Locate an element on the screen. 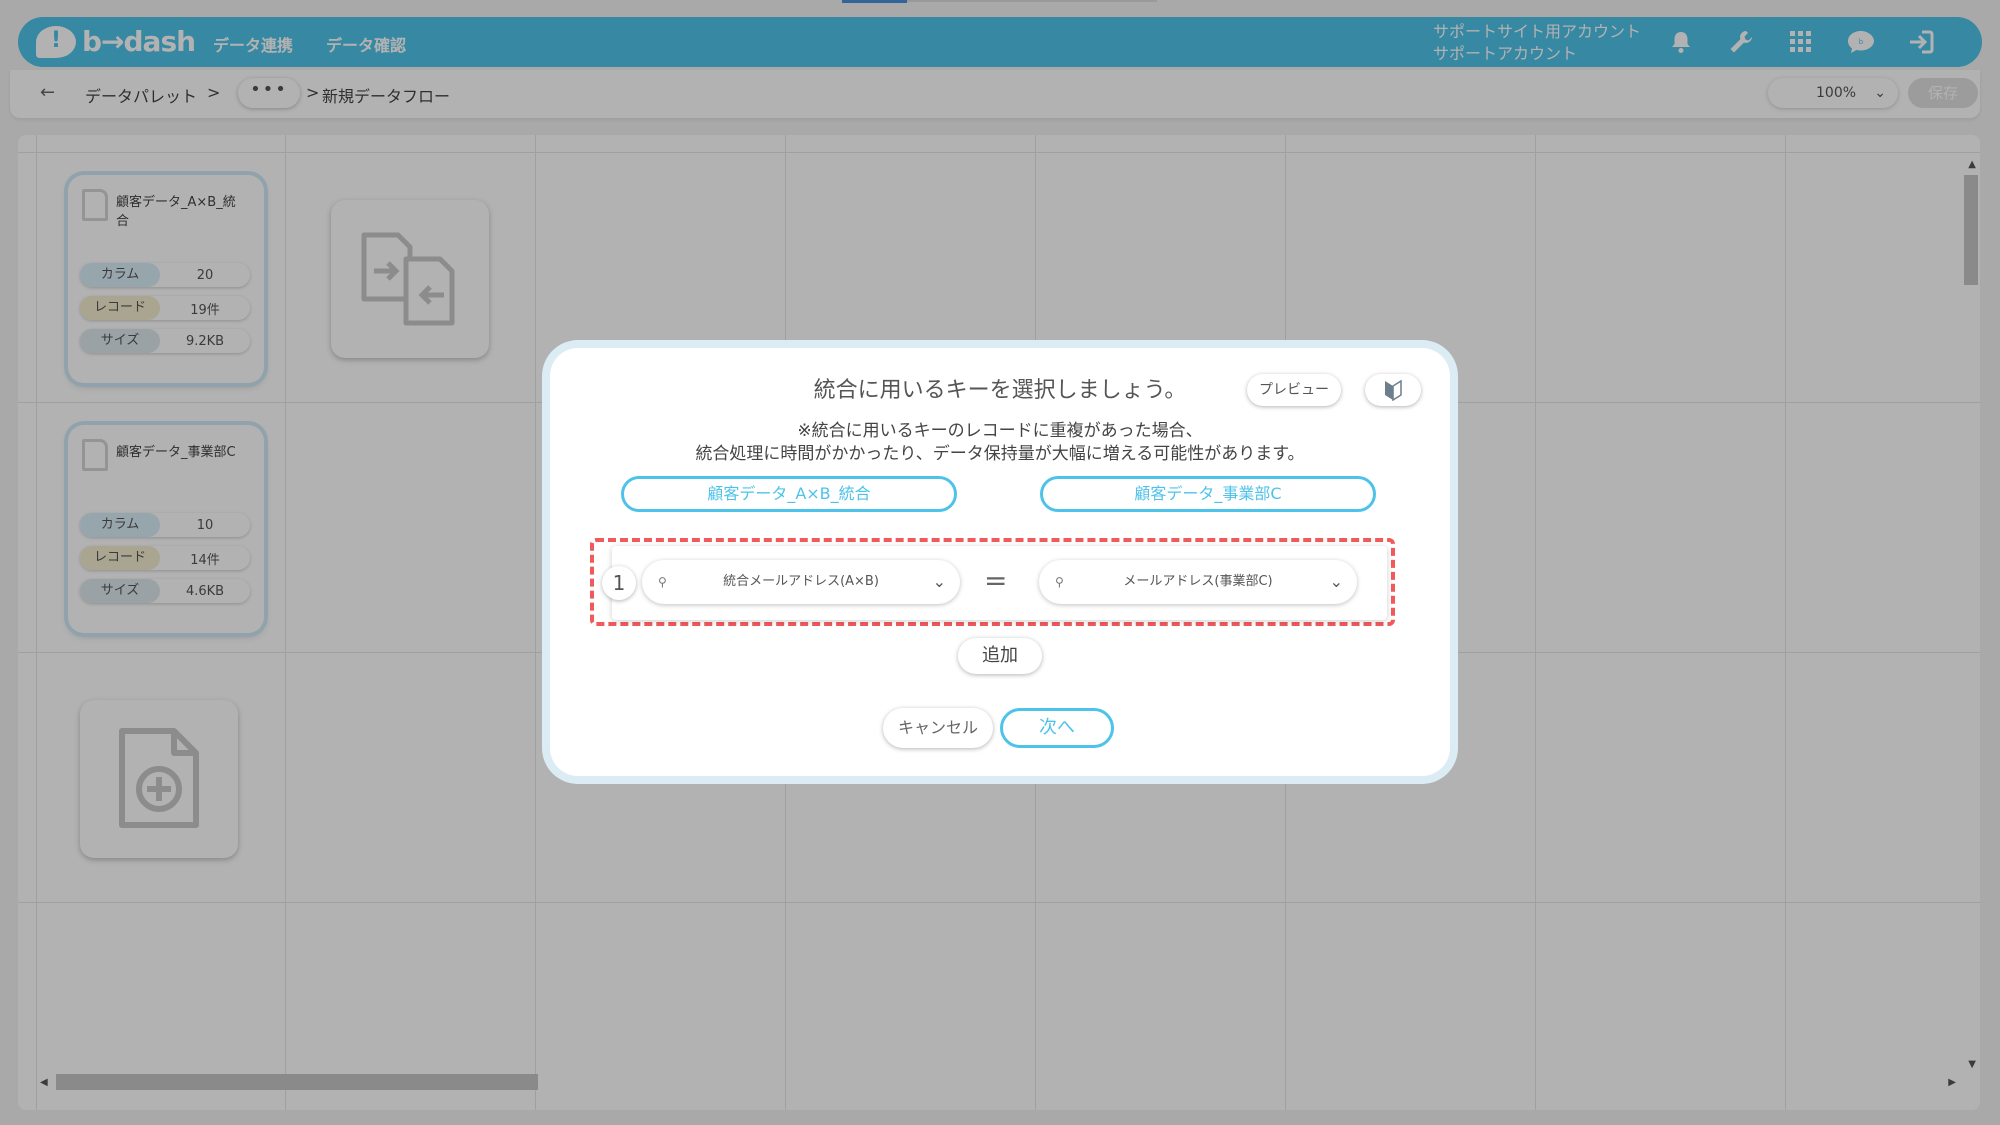 The width and height of the screenshot is (2000, 1125). beginner-mark-button is located at coordinates (1393, 390).